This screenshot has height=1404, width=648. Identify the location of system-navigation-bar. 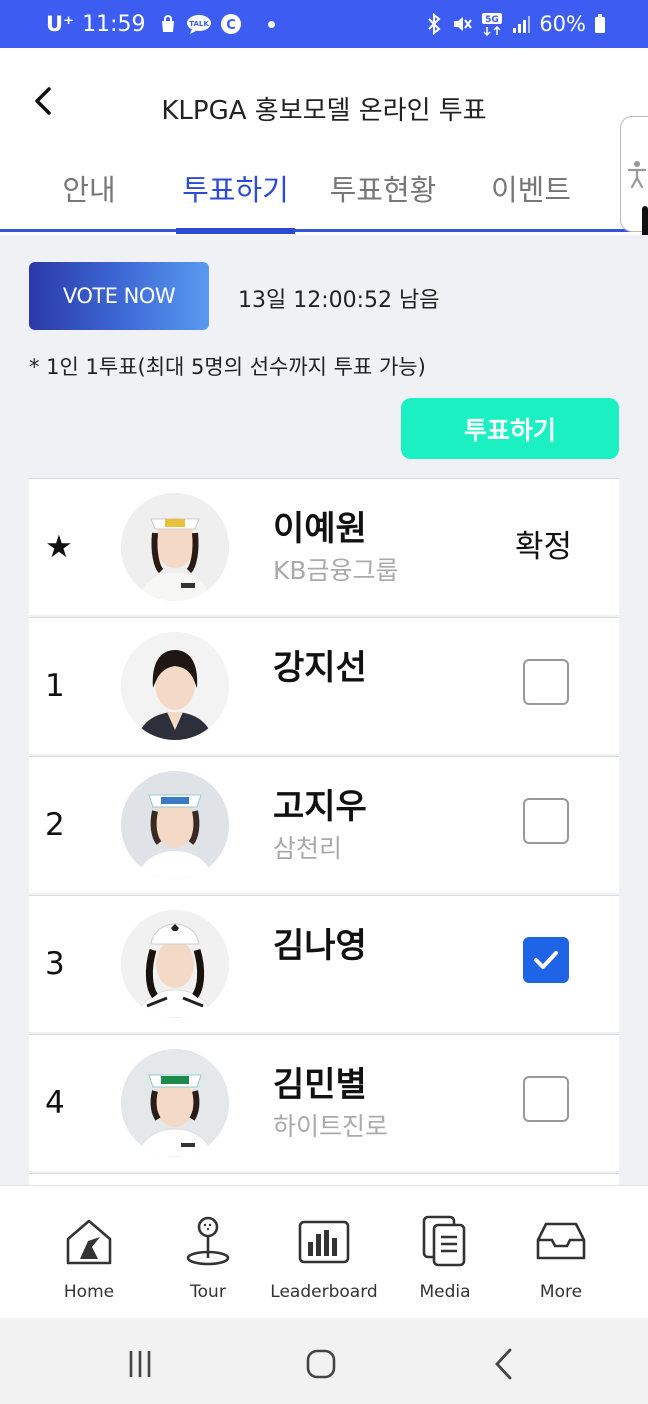
(324, 1361).